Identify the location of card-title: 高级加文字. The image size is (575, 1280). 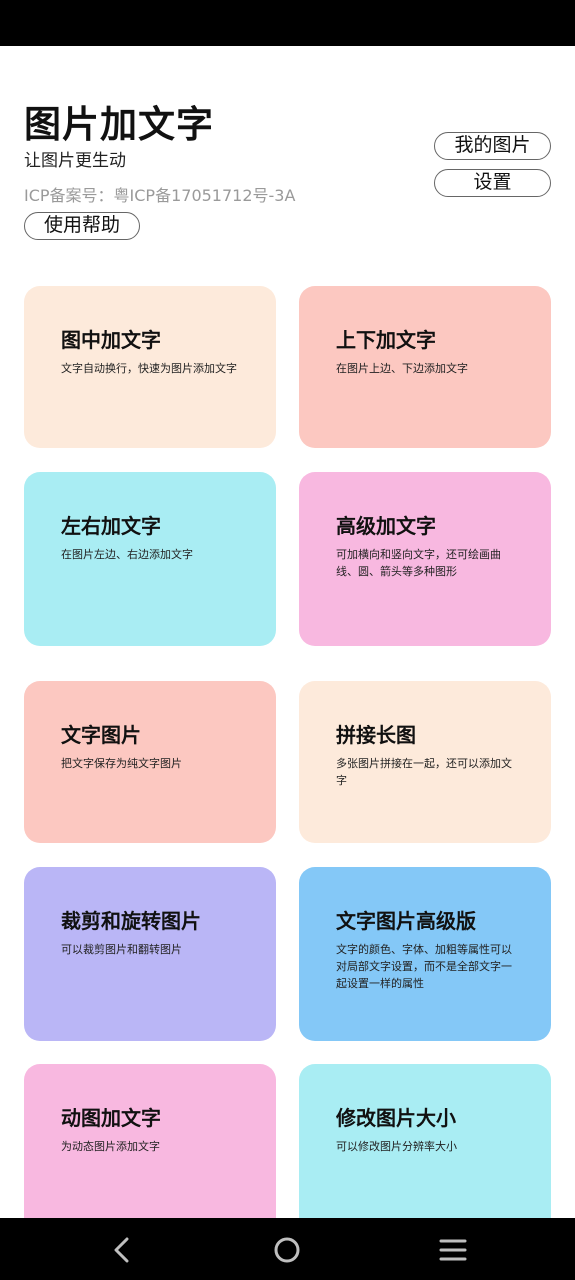
(386, 526).